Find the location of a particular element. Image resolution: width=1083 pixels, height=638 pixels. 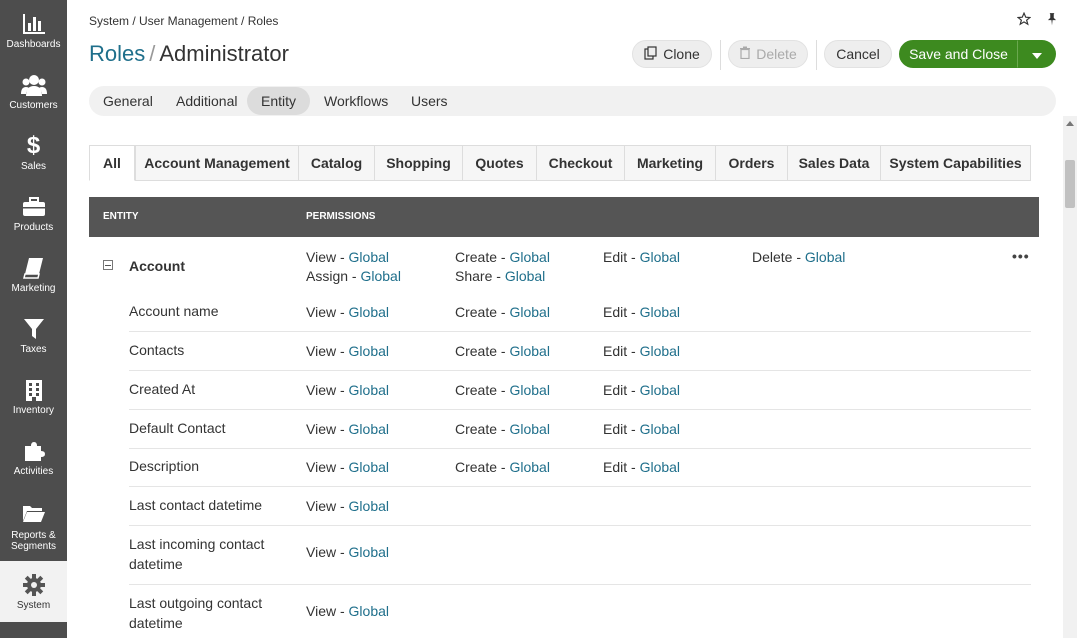

permission-label: Assign is located at coordinates (327, 276).